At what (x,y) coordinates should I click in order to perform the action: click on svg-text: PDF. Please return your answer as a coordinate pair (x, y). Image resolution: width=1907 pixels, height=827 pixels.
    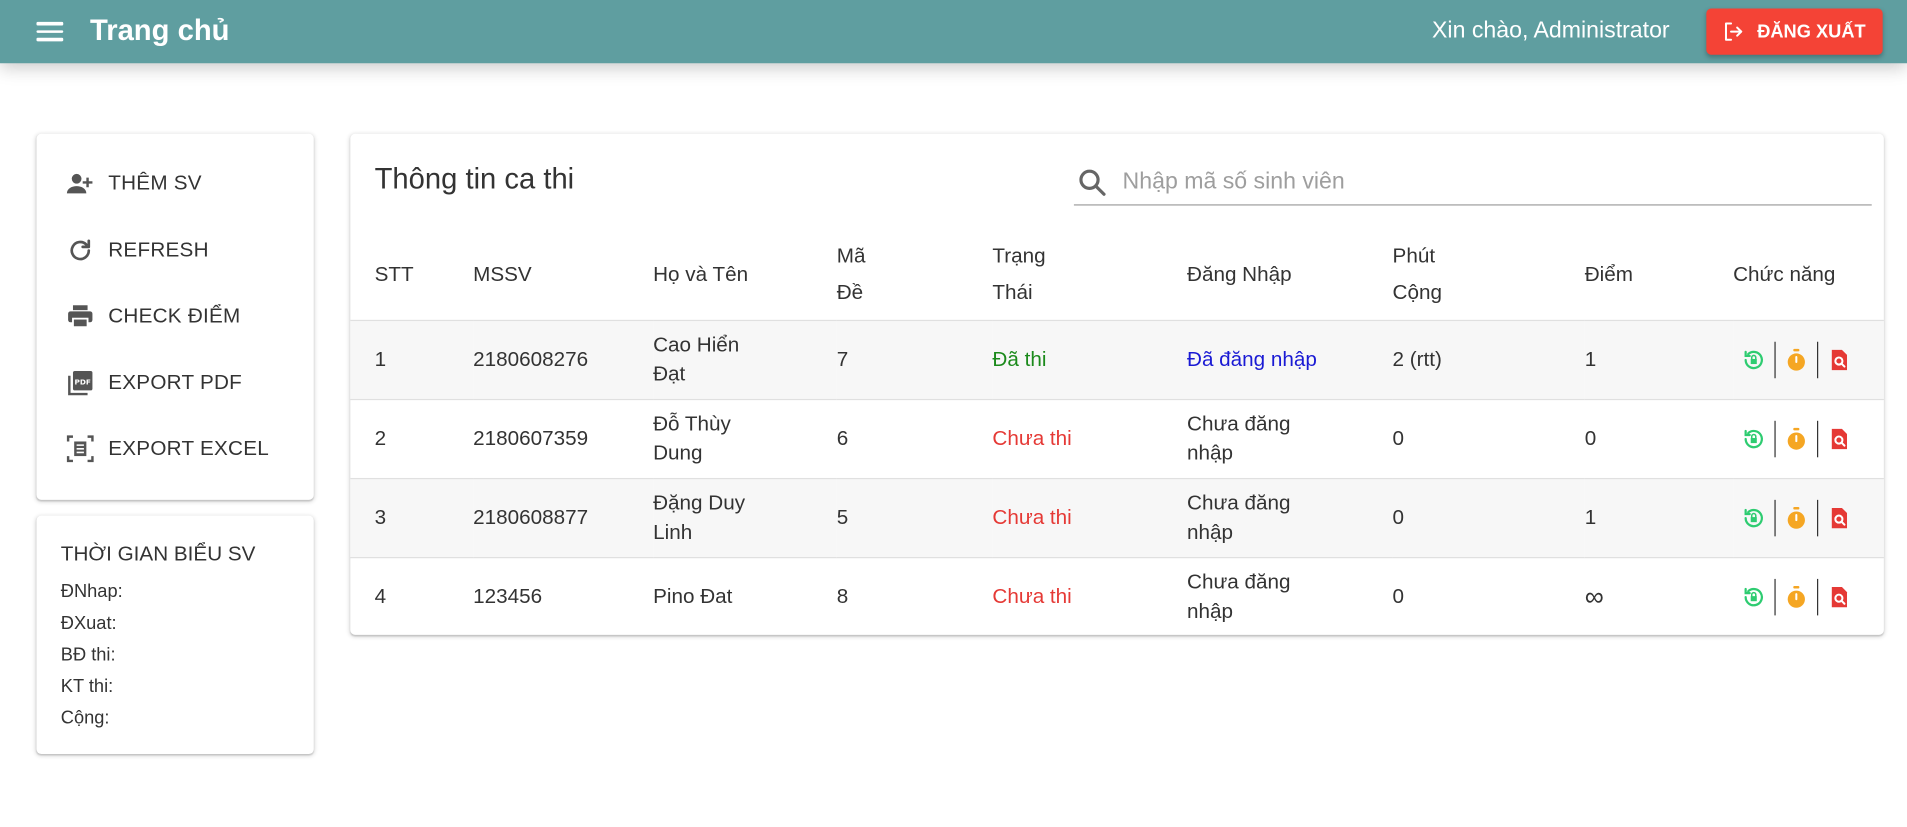
    Looking at the image, I should click on (83, 381).